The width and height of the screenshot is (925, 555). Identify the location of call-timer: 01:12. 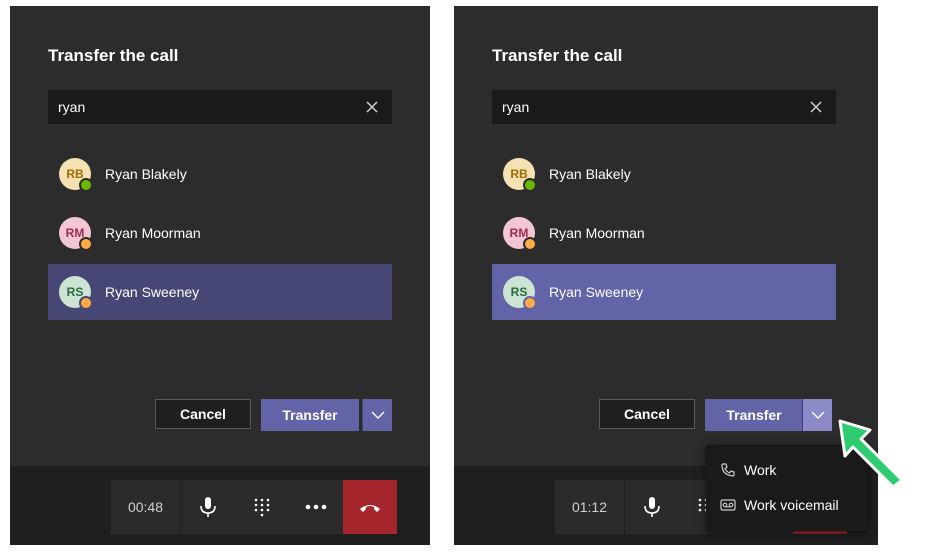
(590, 507).